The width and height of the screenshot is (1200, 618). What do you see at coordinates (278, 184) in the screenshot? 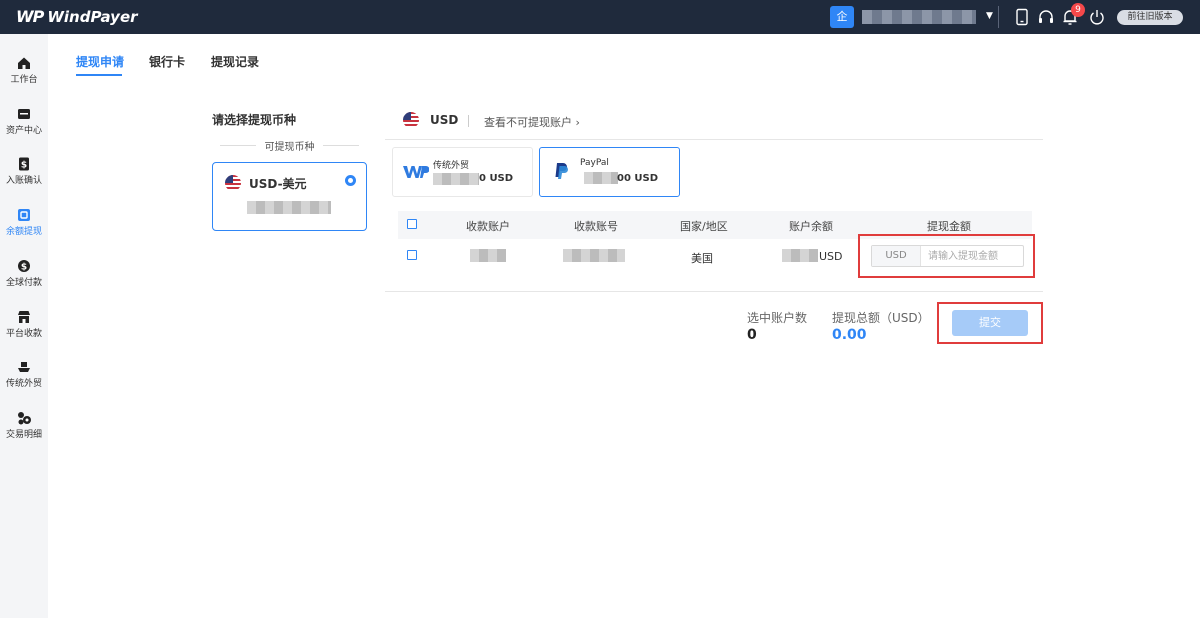
I see `currency-label: USD-美元` at bounding box center [278, 184].